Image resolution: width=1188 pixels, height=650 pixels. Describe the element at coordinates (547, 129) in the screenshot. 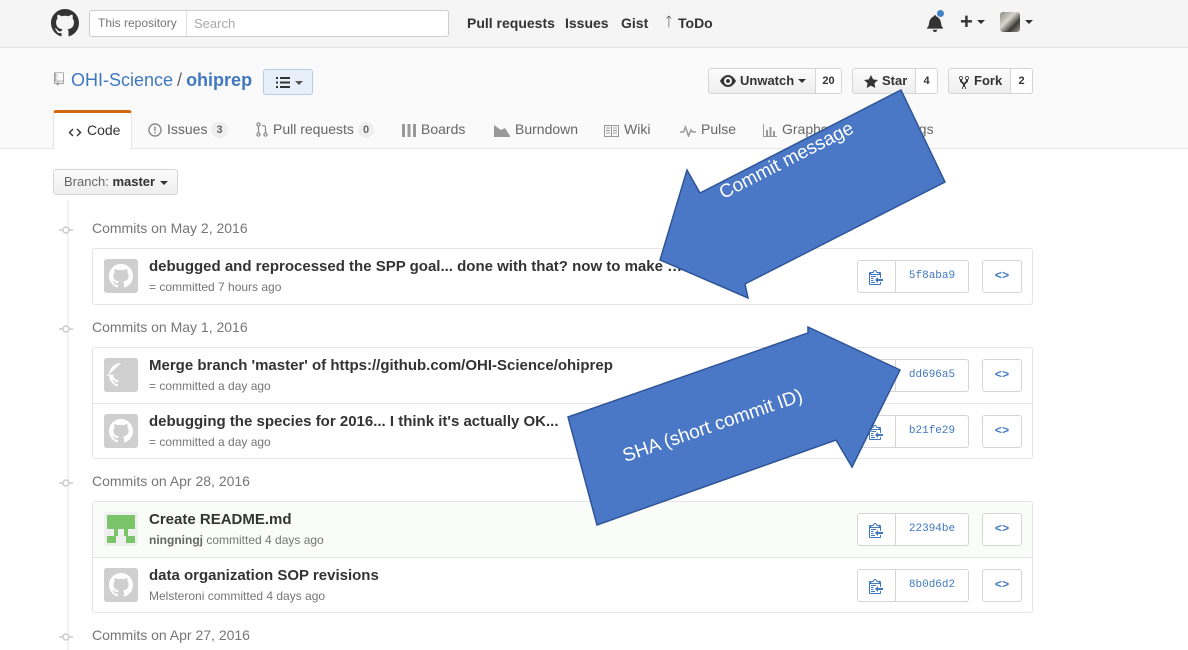

I see `tab-label: Burndown` at that location.